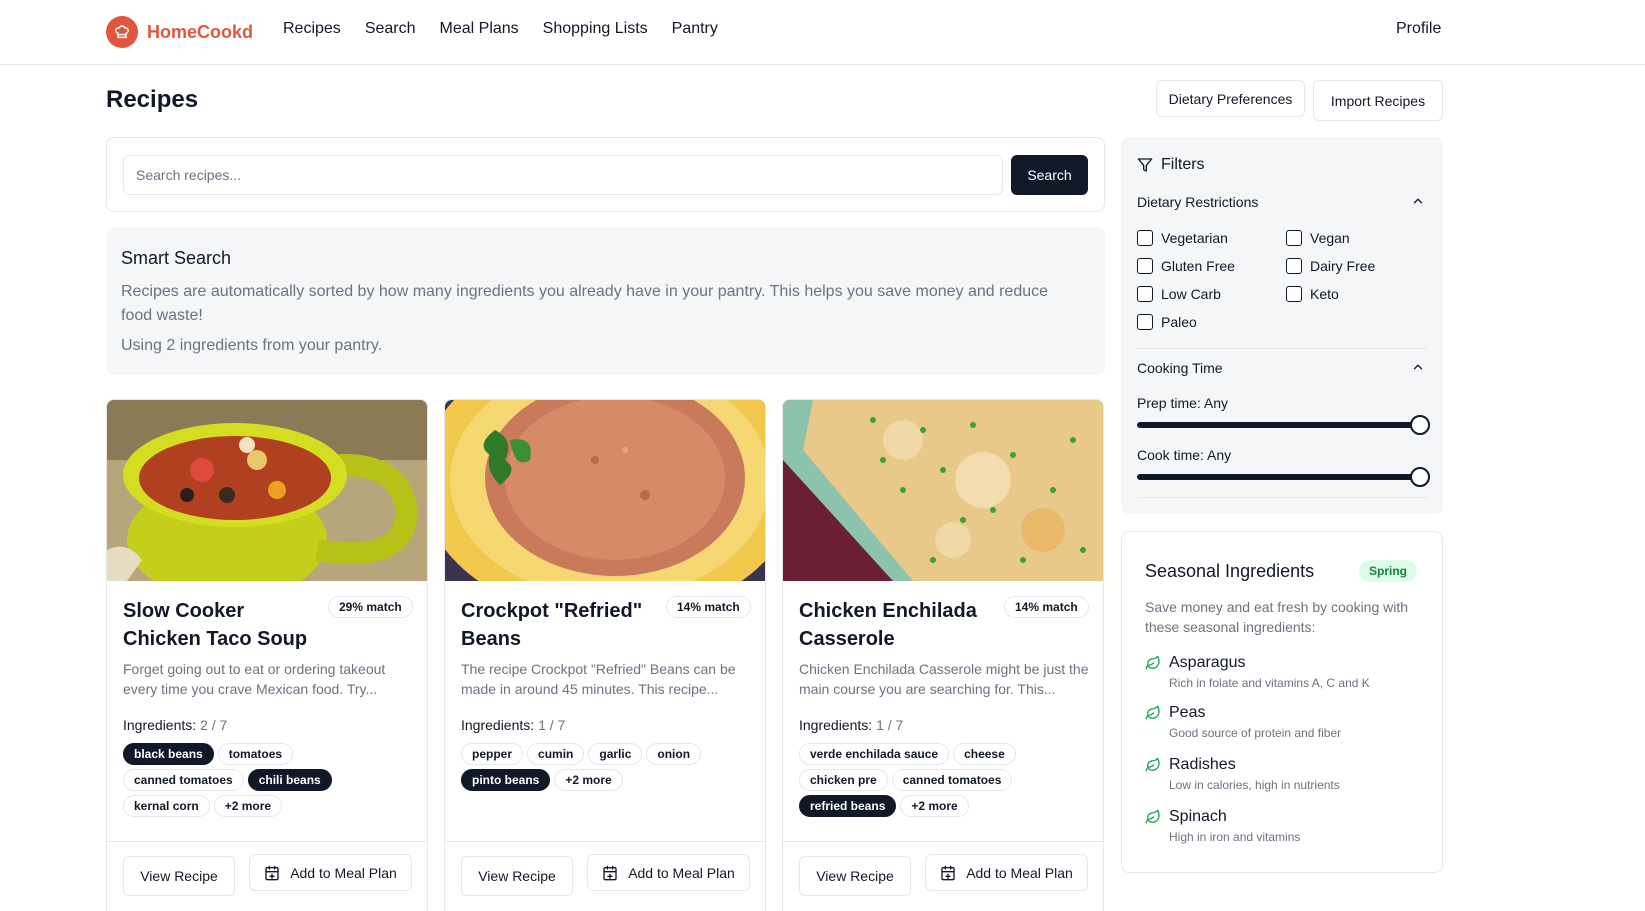 Image resolution: width=1645 pixels, height=911 pixels. Describe the element at coordinates (1282, 497) in the screenshot. I see `filter-divider` at that location.